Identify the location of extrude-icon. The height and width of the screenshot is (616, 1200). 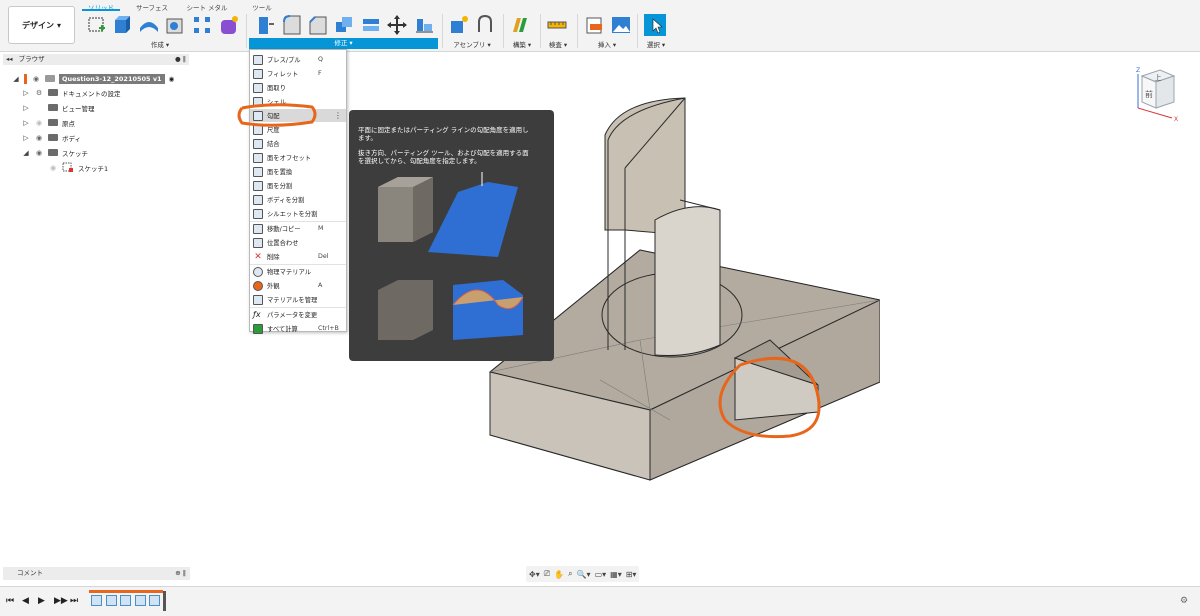
(122, 25).